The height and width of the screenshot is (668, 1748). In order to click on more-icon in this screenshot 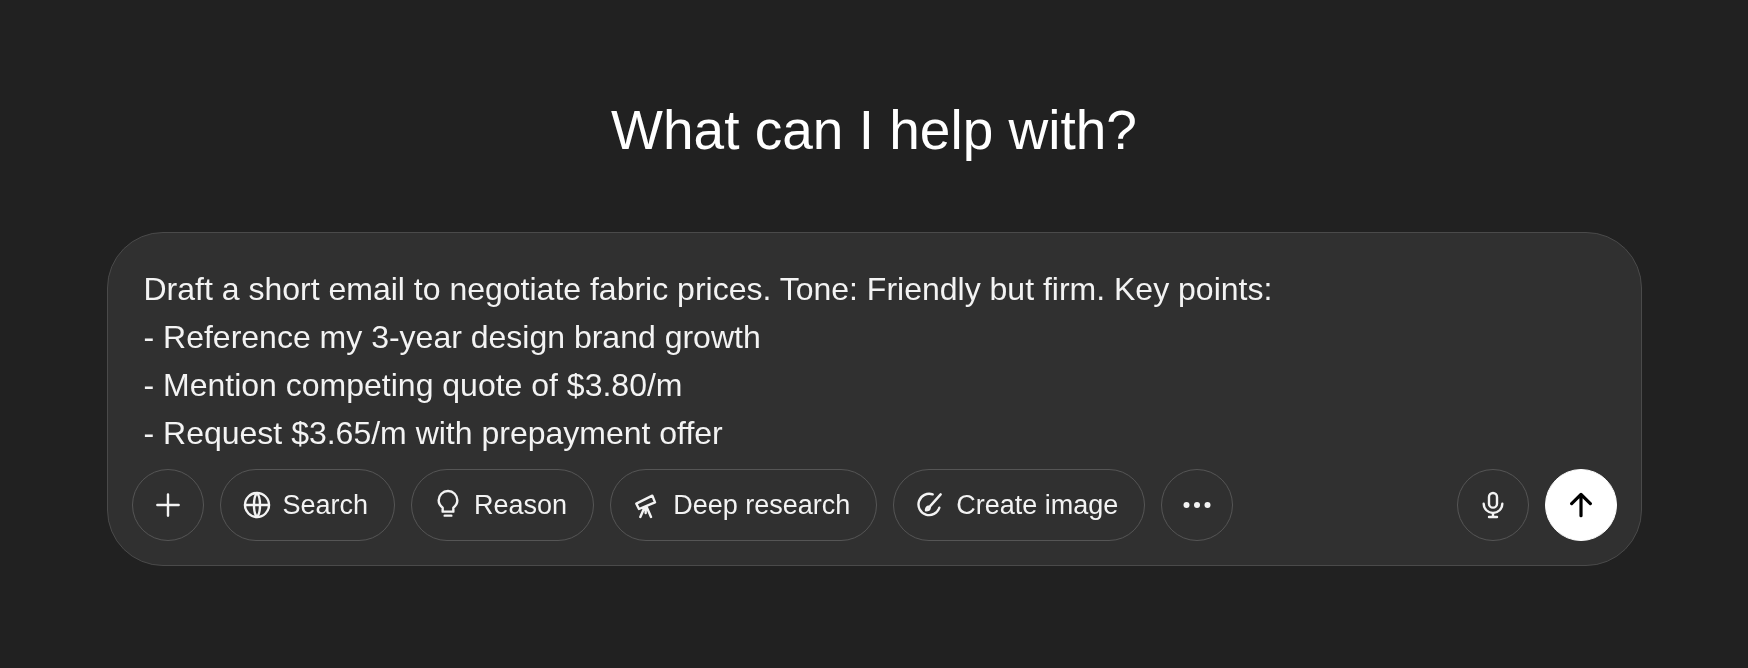, I will do `click(1197, 505)`.